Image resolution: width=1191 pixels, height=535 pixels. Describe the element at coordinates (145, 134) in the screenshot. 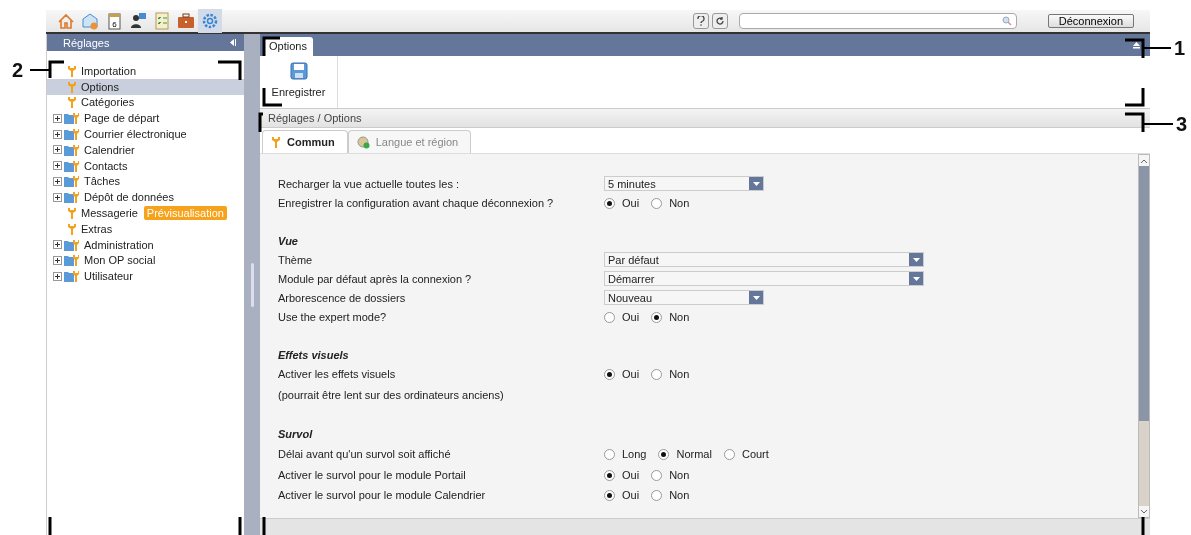

I see `tree-item: Courrier électronique` at that location.